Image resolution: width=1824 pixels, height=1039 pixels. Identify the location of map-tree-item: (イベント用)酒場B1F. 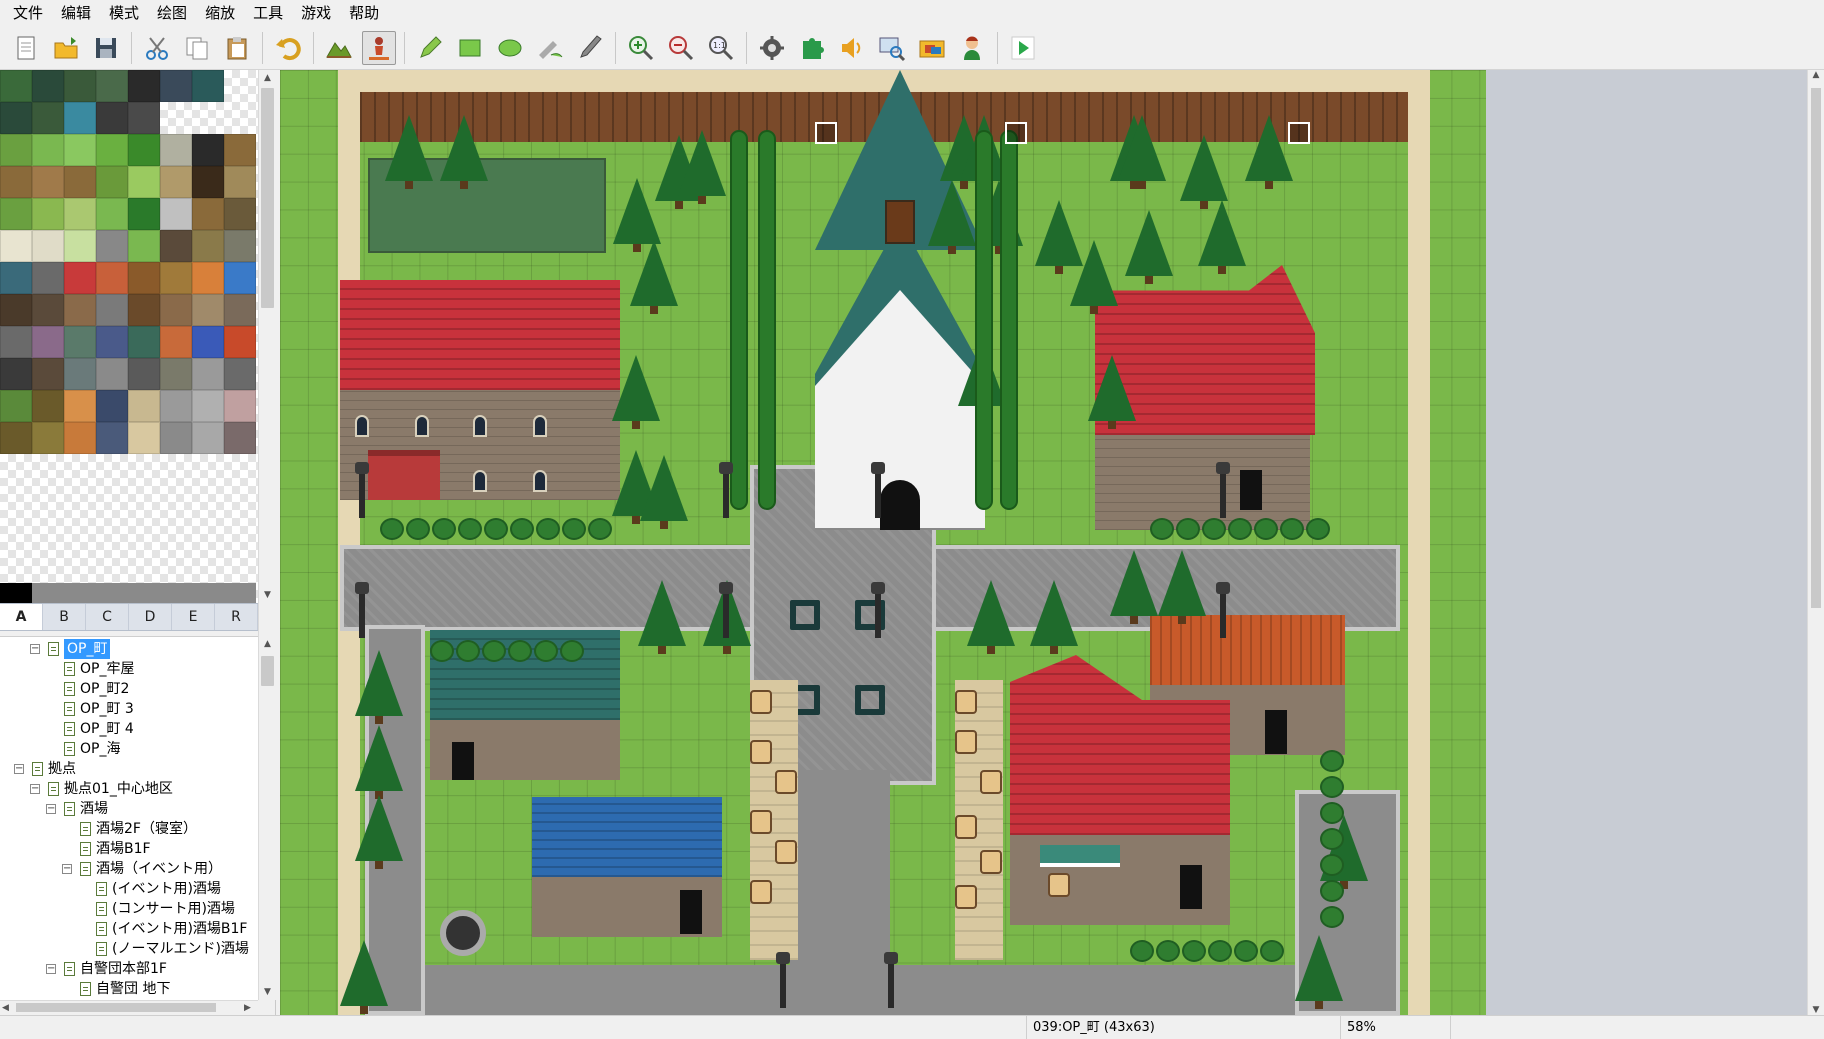
(129, 929).